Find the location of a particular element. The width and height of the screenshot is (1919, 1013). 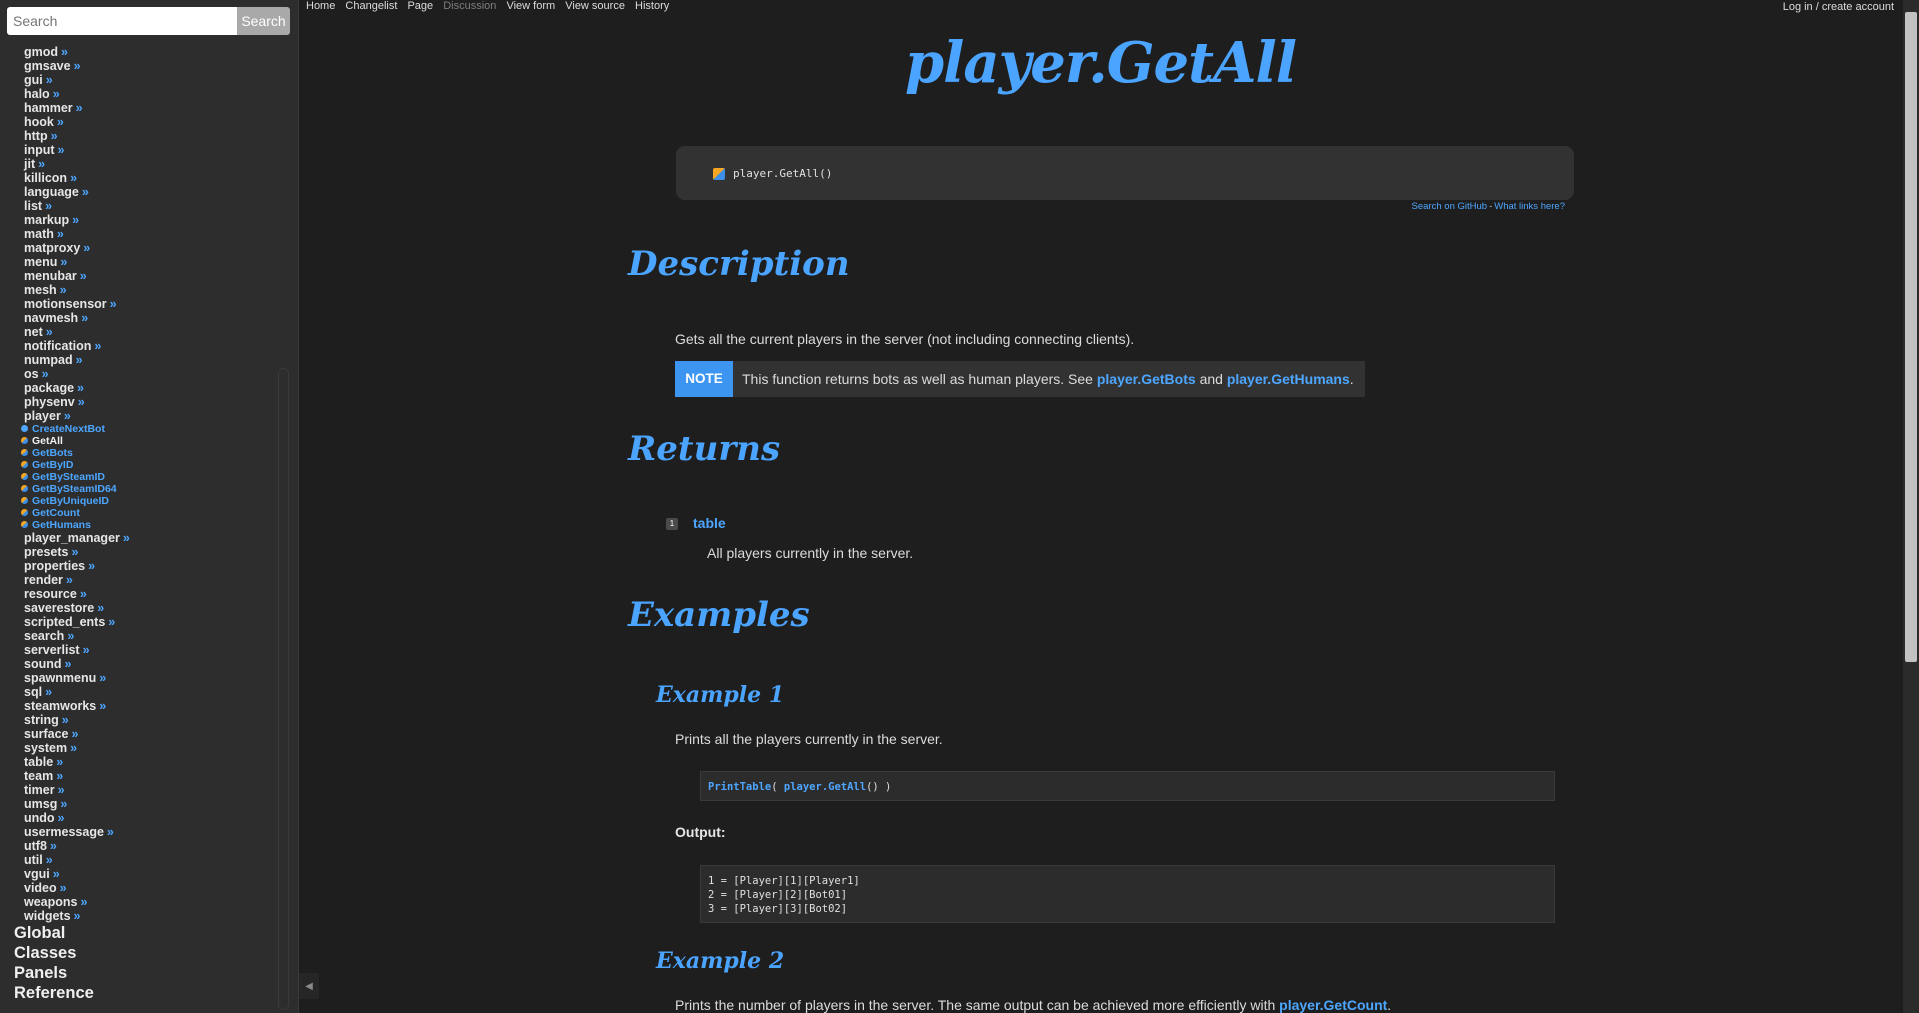

sidebar-module-video: video» is located at coordinates (149, 888).